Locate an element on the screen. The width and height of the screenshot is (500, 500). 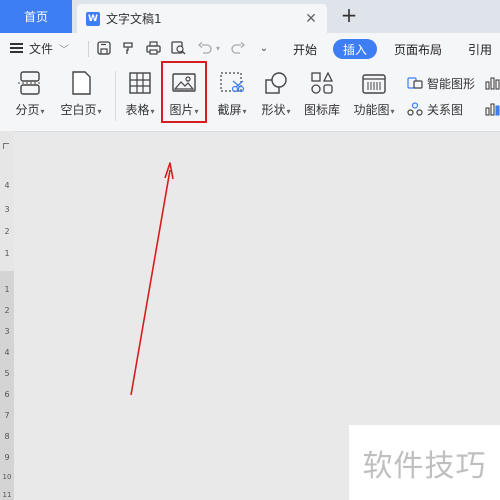
online-chart-icon is located at coordinates (492, 109).